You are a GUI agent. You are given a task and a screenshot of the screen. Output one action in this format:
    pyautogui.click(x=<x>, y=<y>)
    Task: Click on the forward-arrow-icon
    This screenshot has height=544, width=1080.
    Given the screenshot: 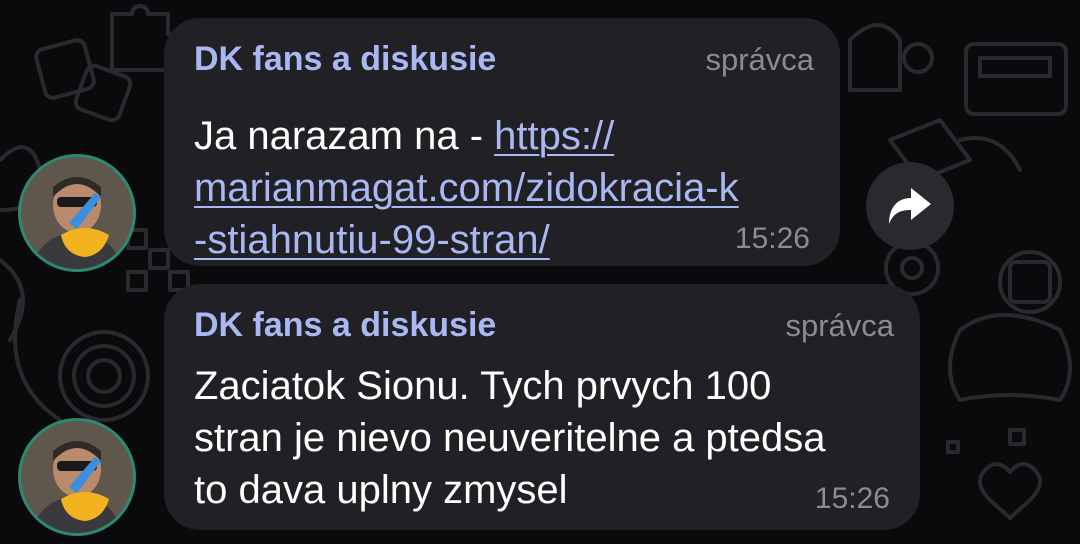 What is the action you would take?
    pyautogui.click(x=910, y=206)
    